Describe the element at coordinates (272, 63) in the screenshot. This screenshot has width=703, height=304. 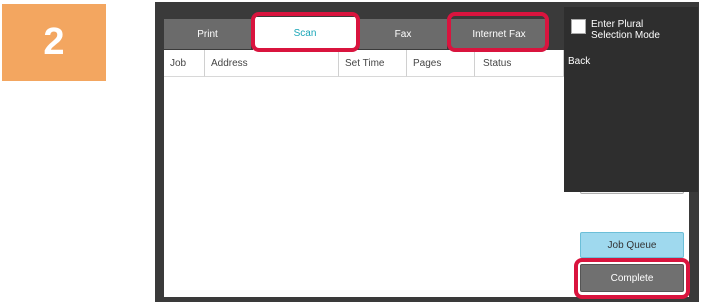
I see `column-header-address: Address` at that location.